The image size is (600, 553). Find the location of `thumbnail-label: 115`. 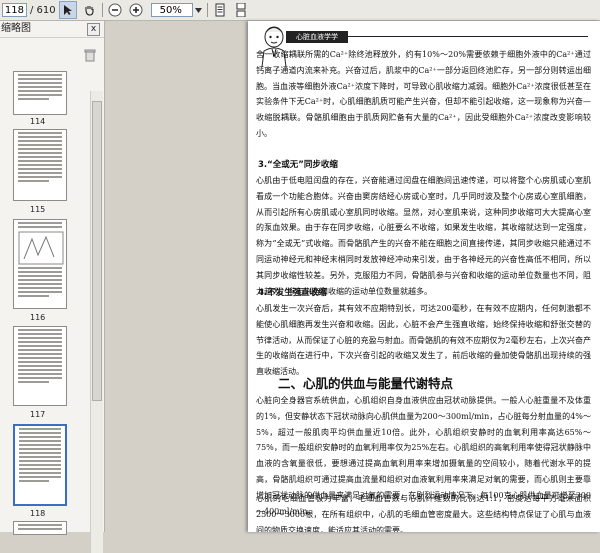

thumbnail-label: 115 is located at coordinates (38, 209).